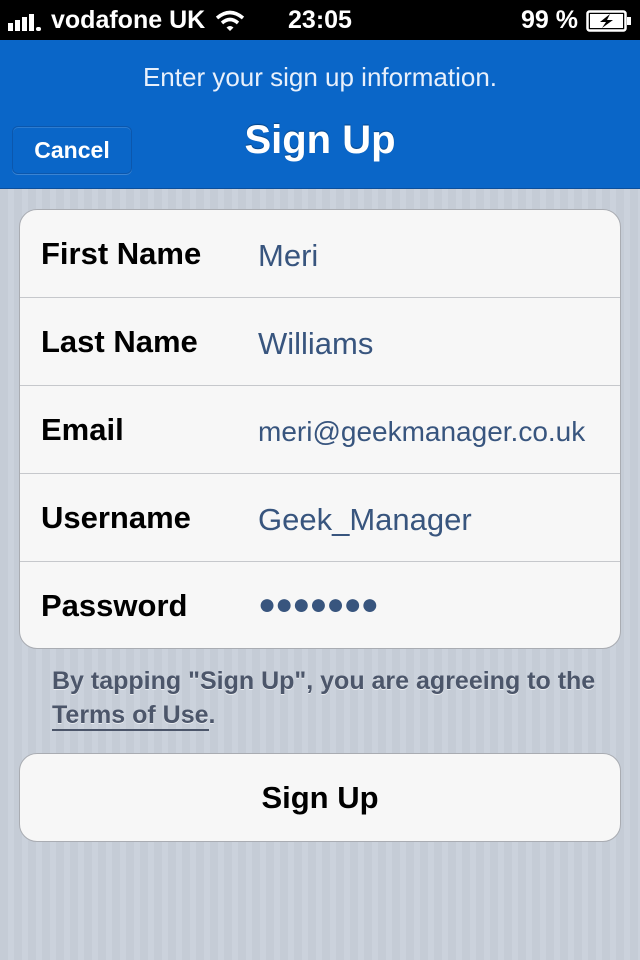  I want to click on first-name-label: First Name, so click(121, 253).